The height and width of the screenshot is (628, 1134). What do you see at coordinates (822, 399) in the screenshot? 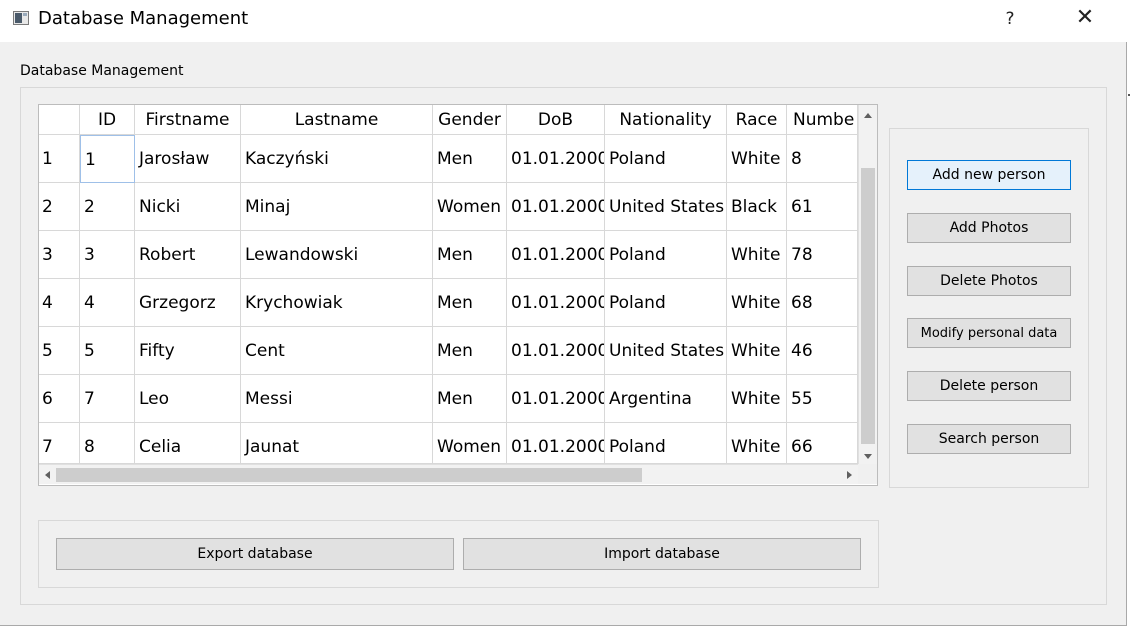
I see `table-cell-number: 55` at bounding box center [822, 399].